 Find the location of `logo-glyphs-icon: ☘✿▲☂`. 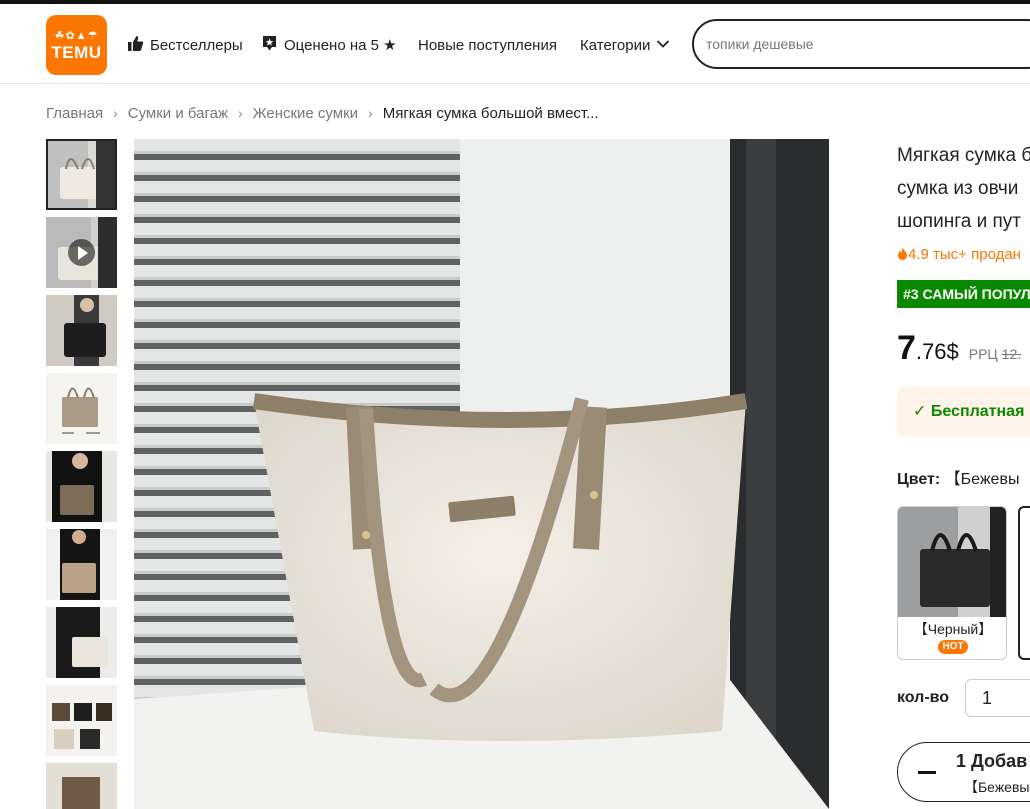

logo-glyphs-icon: ☘✿▲☂ is located at coordinates (76, 36).